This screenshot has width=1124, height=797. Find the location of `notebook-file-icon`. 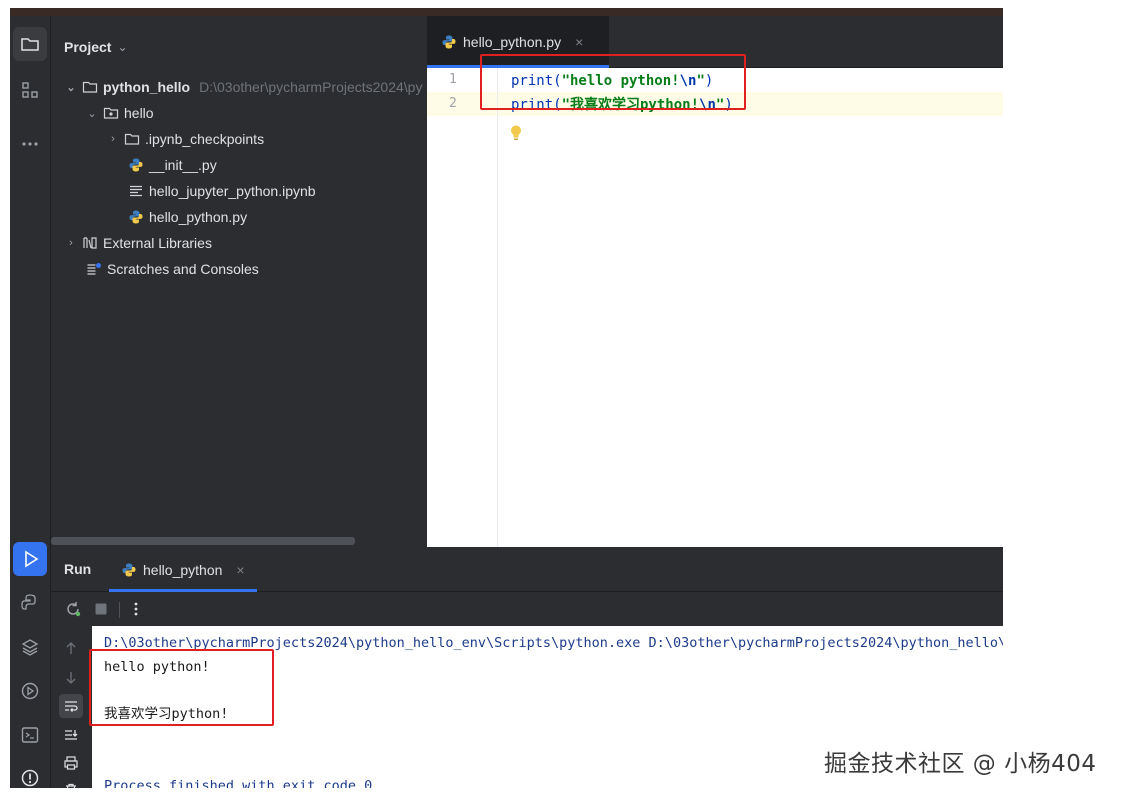

notebook-file-icon is located at coordinates (136, 191).